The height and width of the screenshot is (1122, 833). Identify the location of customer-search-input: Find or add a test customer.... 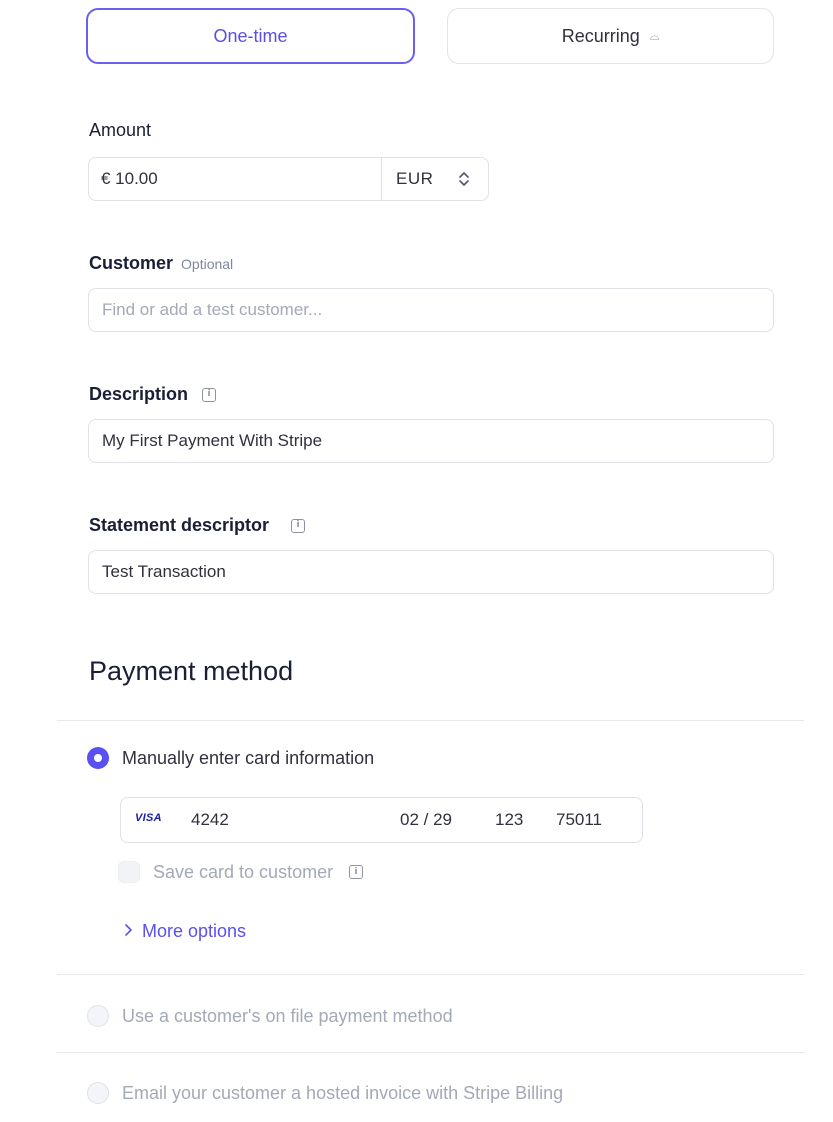
(431, 310).